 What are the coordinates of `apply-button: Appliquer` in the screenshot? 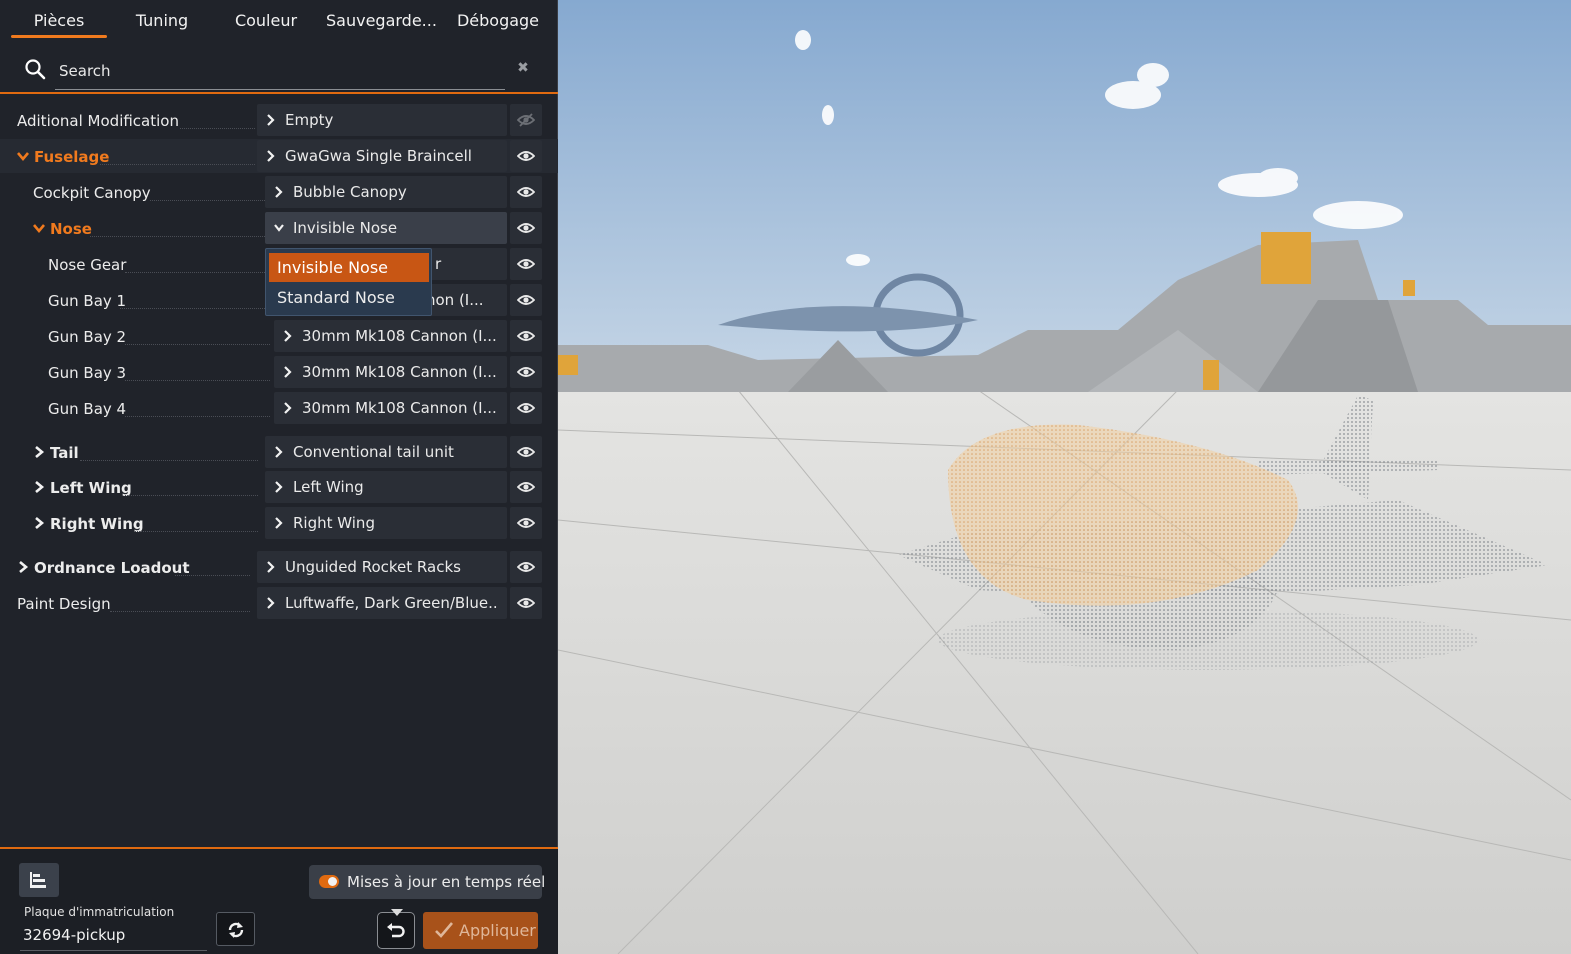 It's located at (480, 930).